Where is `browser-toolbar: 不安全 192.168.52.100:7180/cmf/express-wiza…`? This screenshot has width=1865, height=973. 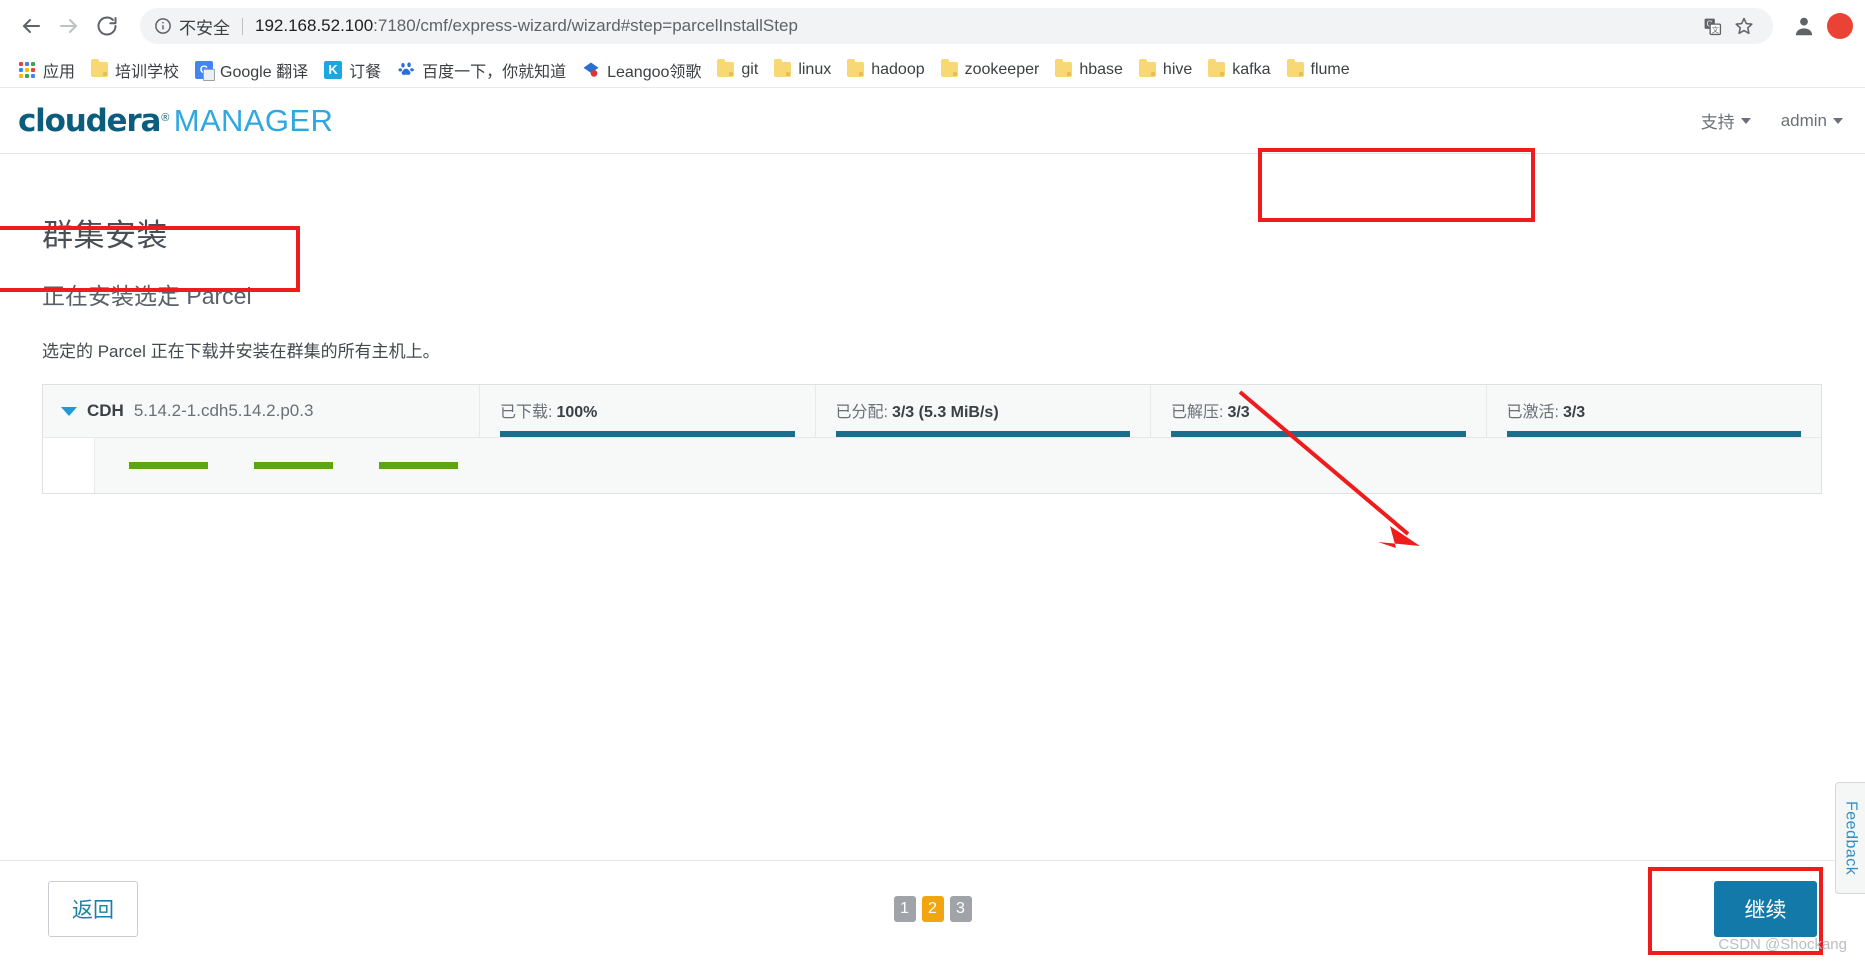
browser-toolbar: 不安全 192.168.52.100:7180/cmf/express-wiza… is located at coordinates (932, 26).